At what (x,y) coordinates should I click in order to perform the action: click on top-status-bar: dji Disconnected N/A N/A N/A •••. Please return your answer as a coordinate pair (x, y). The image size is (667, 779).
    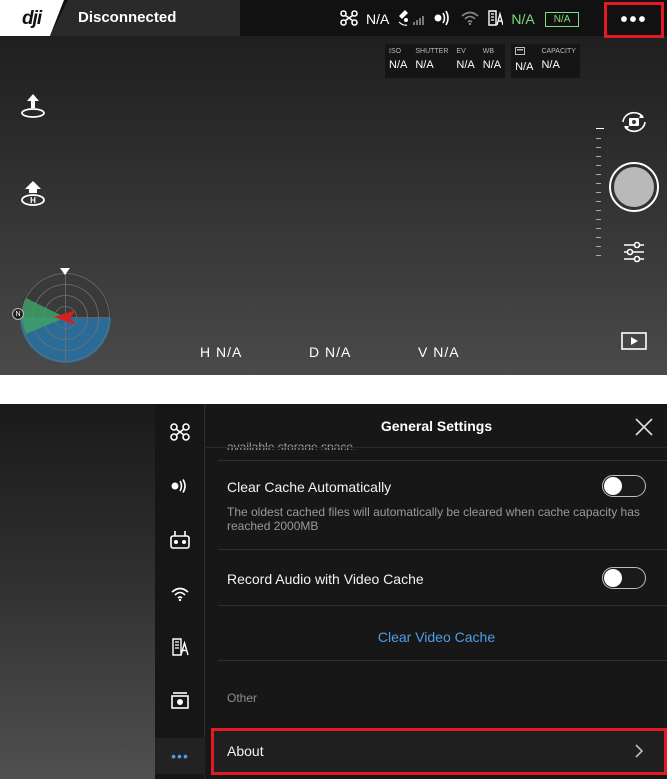
    Looking at the image, I should click on (333, 19).